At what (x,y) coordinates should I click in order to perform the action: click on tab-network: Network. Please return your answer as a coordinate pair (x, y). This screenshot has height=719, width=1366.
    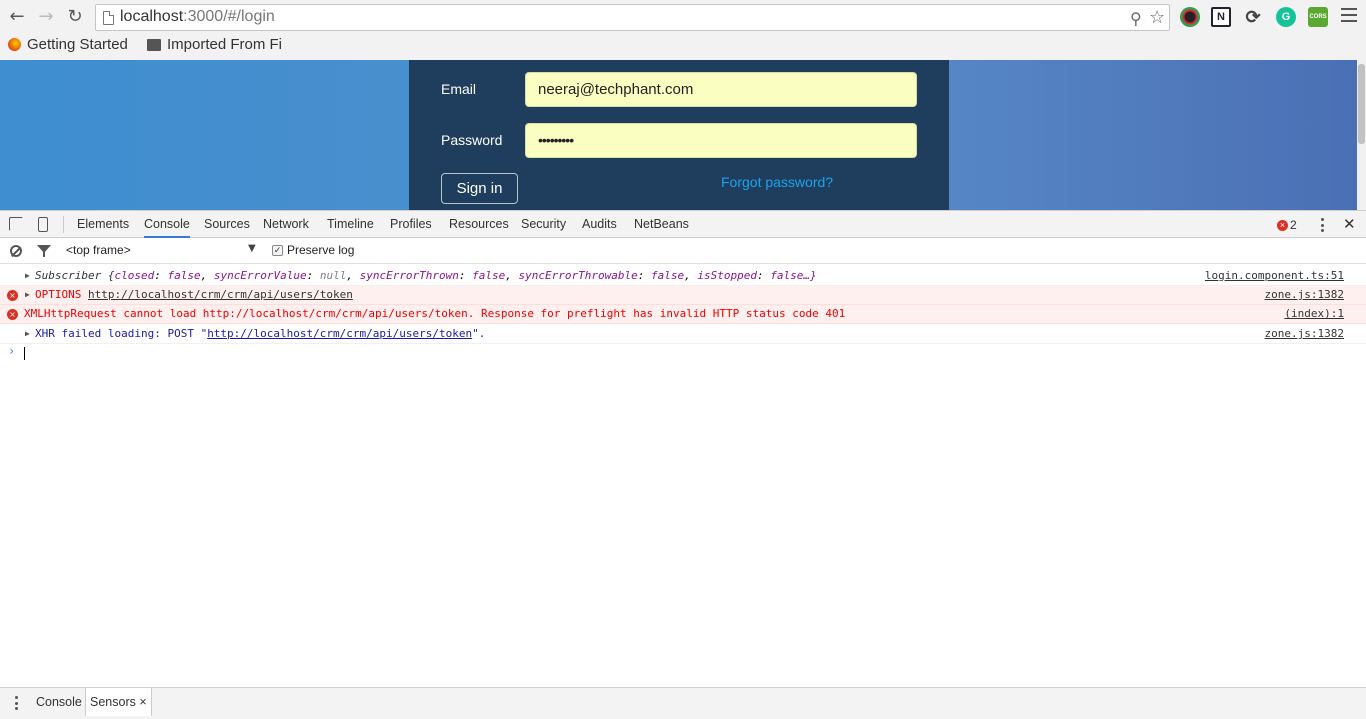
    Looking at the image, I should click on (286, 224).